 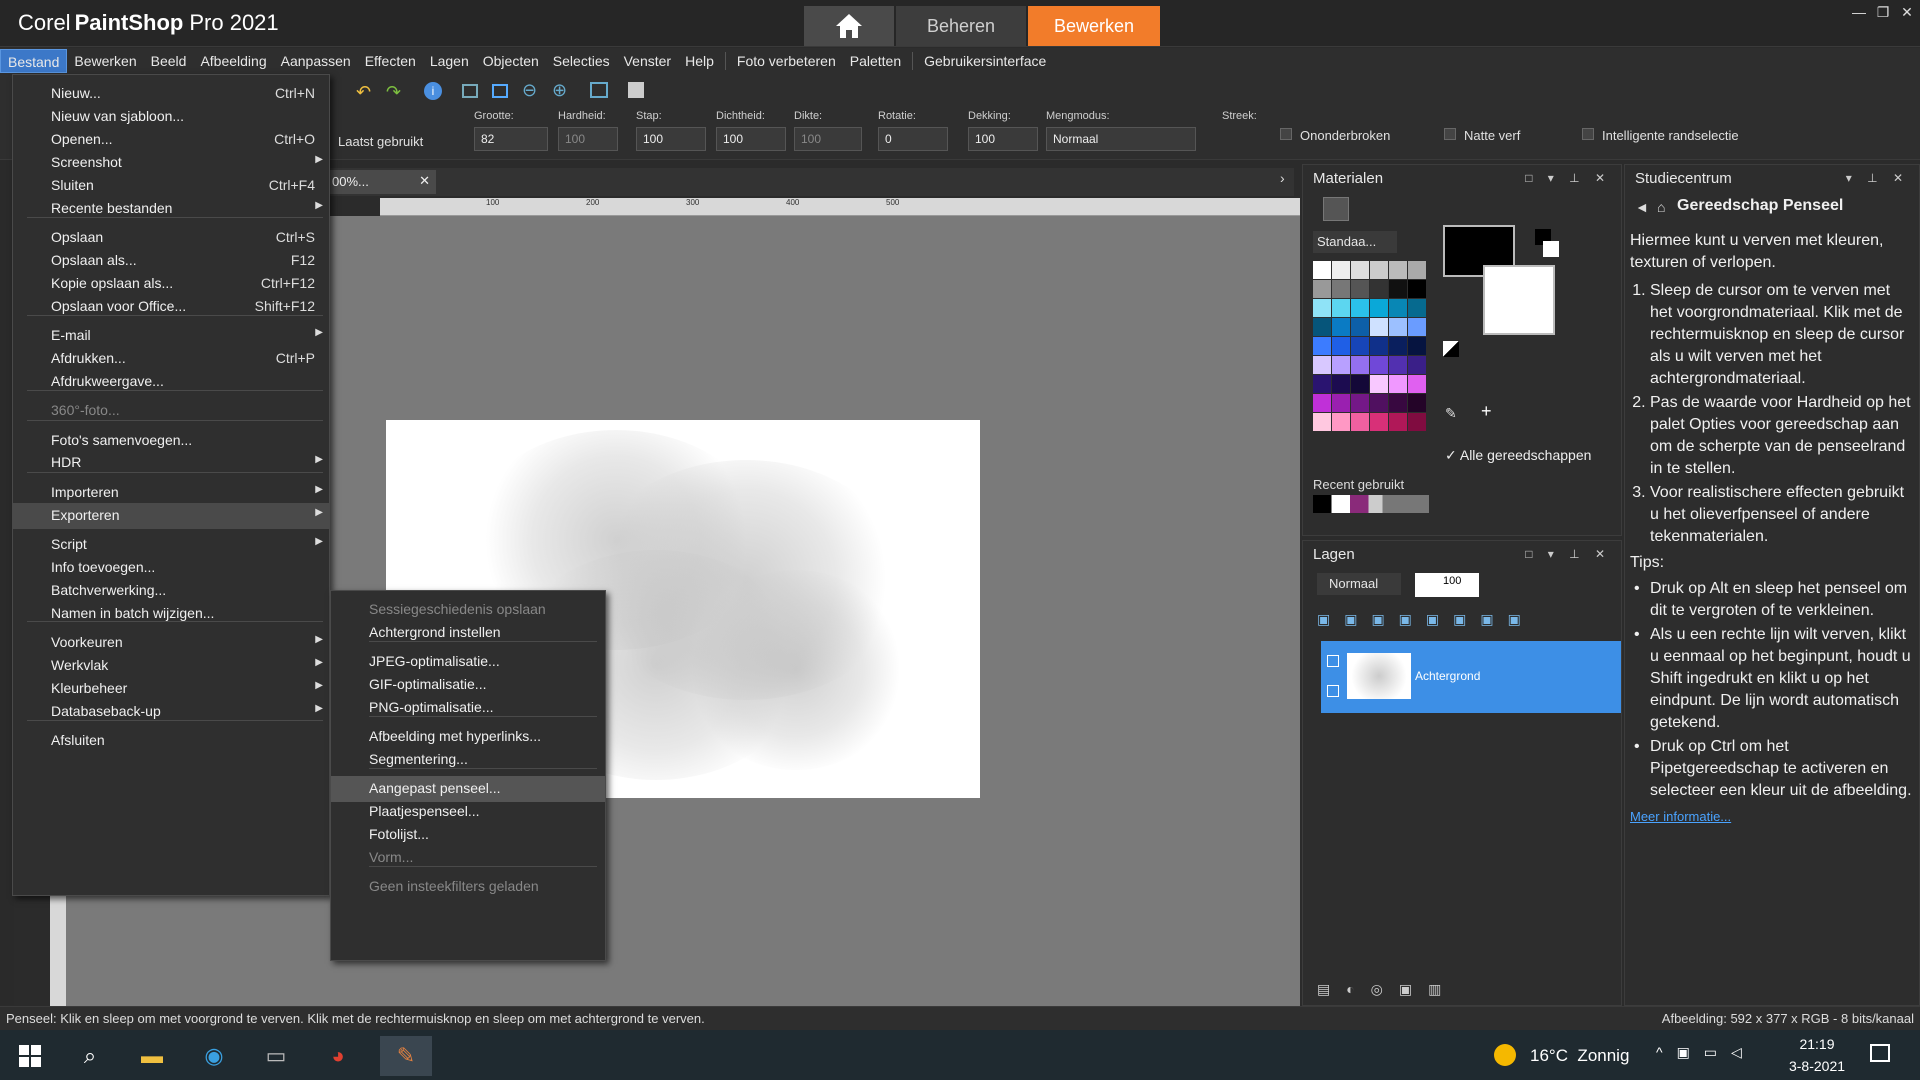 I want to click on restore-button: ❐, so click(x=1883, y=13).